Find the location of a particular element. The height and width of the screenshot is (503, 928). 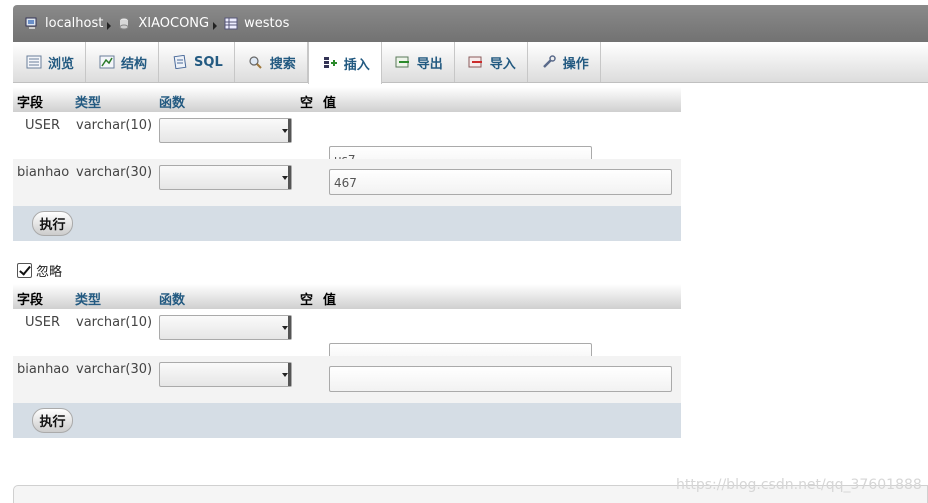

database-icon is located at coordinates (125, 23).